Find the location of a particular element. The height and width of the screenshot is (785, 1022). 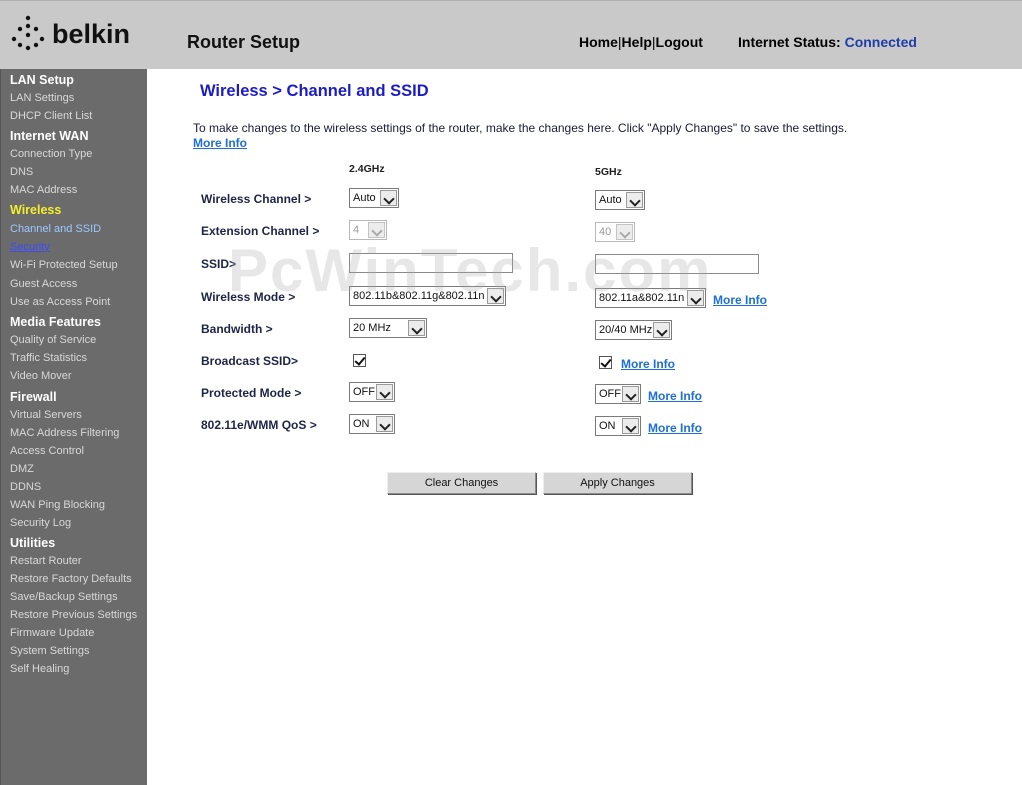

label-ssid: SSID> is located at coordinates (219, 264).